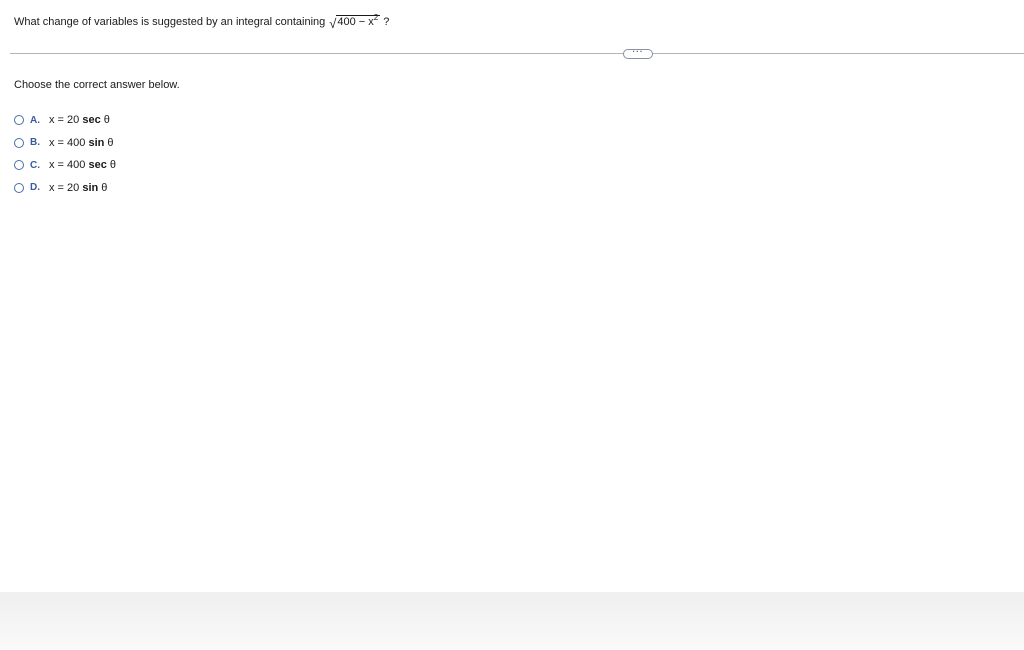 The image size is (1024, 650). I want to click on square-root-symbol: √, so click(333, 23).